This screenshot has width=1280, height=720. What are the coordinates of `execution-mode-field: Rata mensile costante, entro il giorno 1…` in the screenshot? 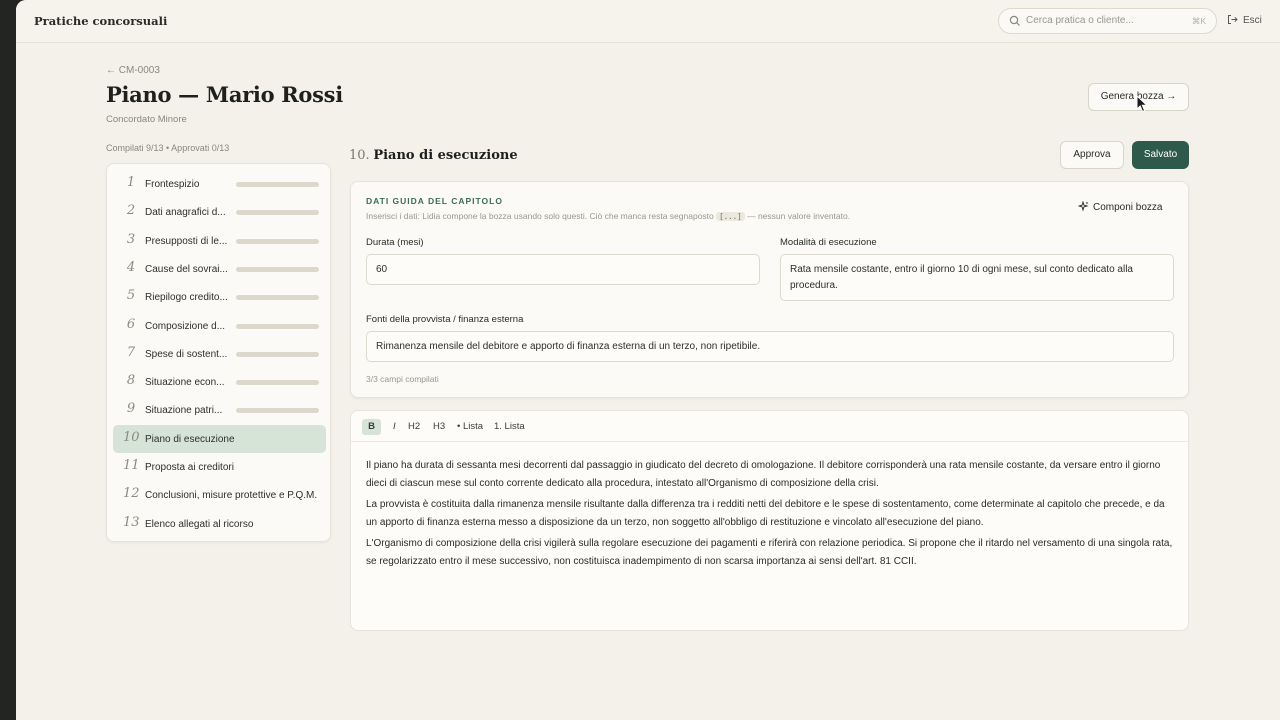 It's located at (977, 277).